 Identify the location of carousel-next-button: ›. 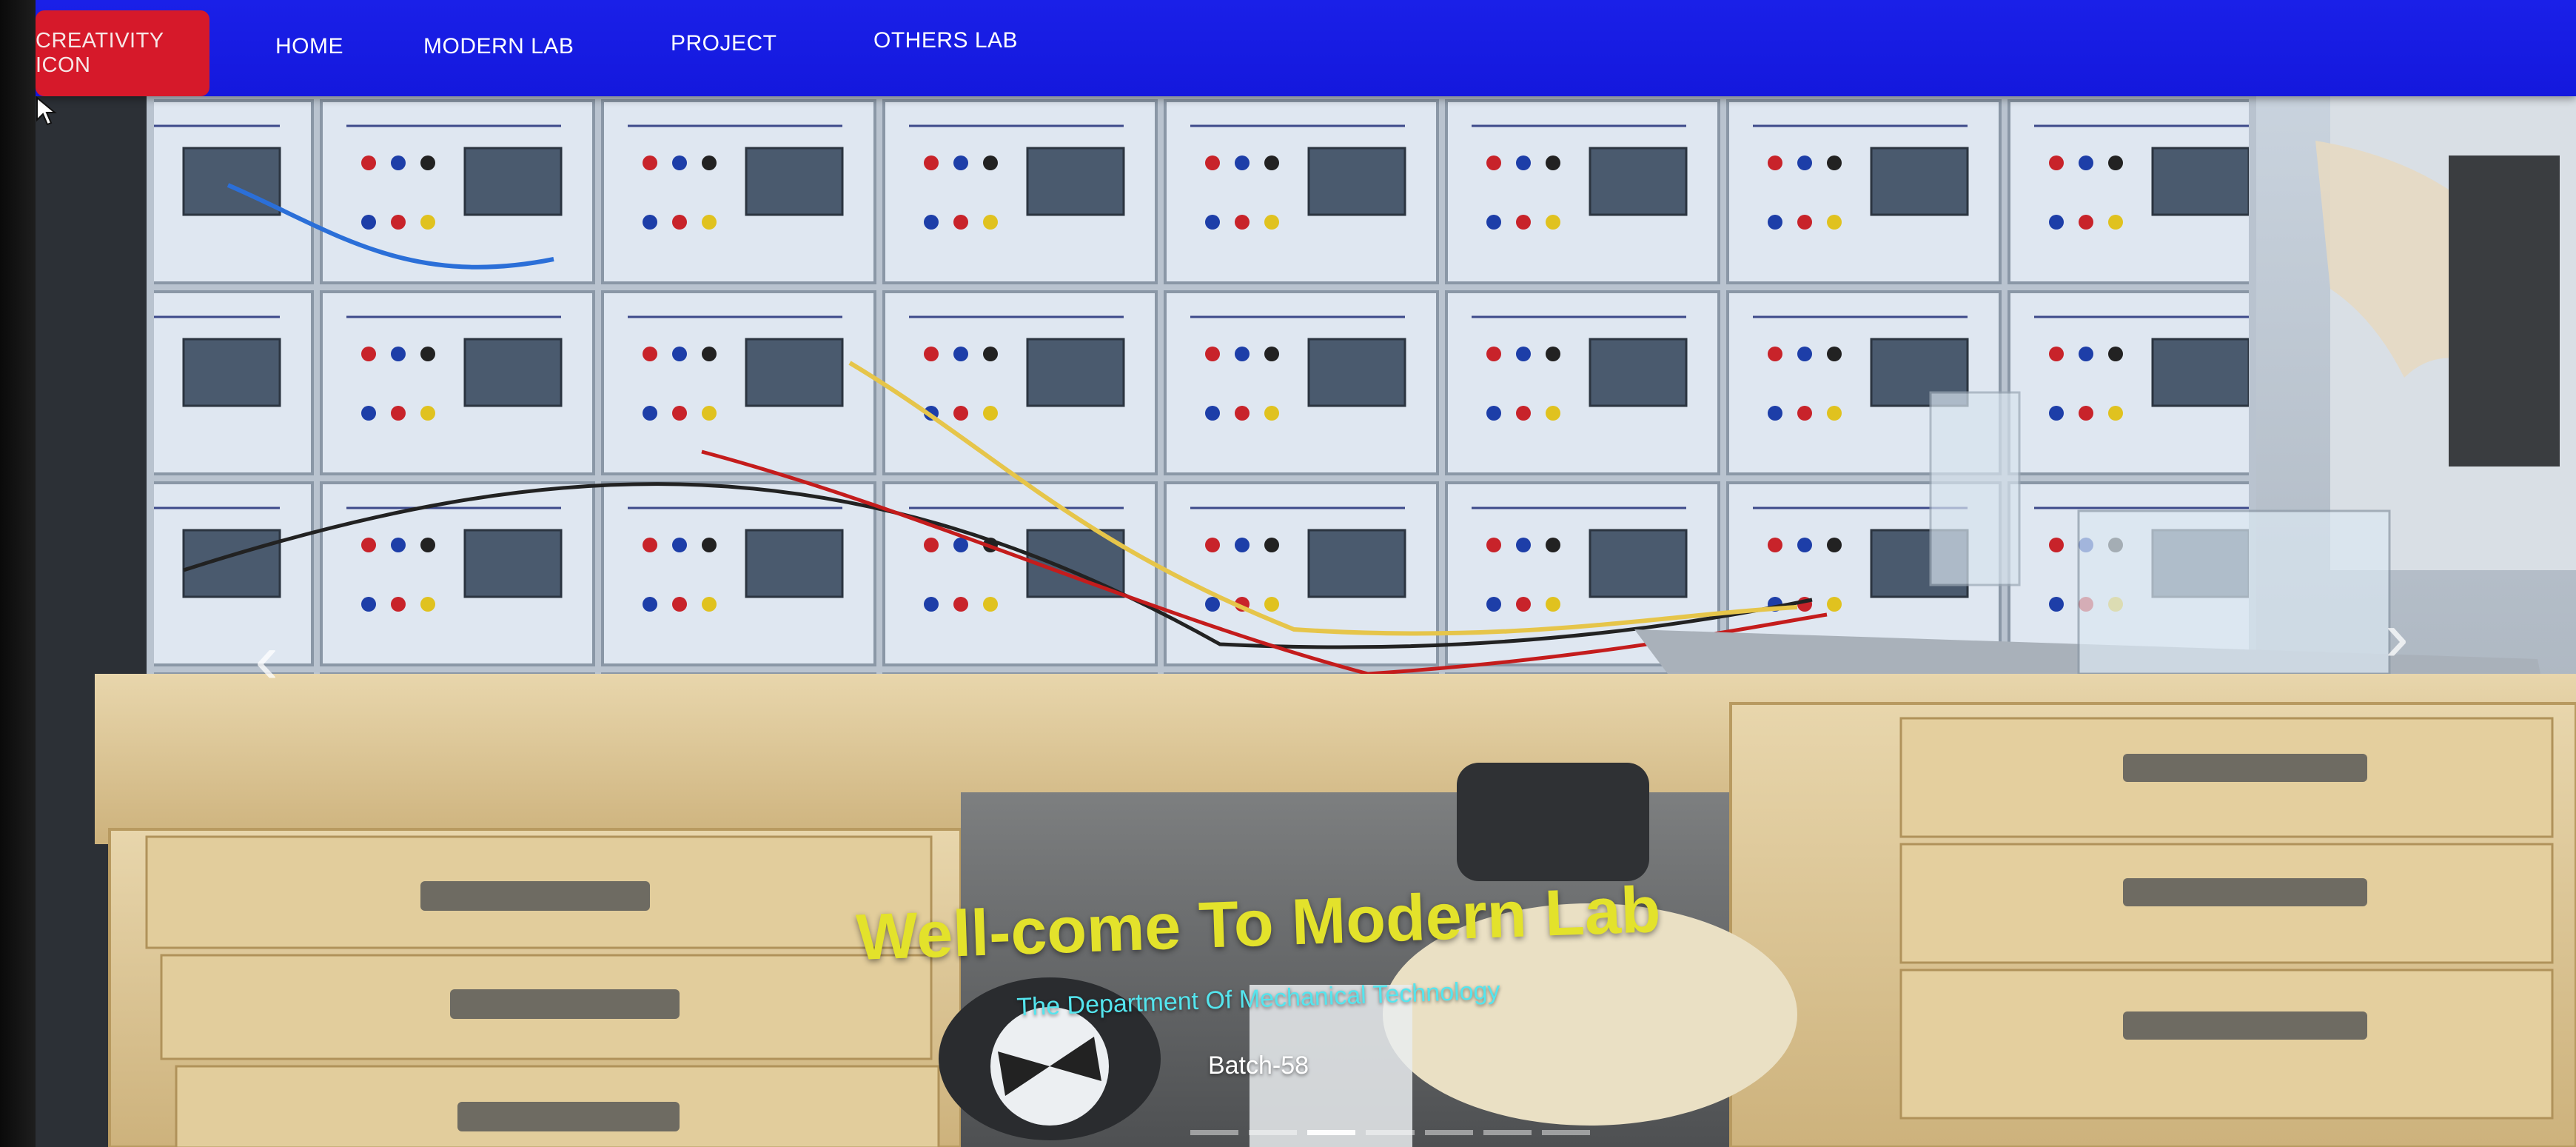
(2397, 637).